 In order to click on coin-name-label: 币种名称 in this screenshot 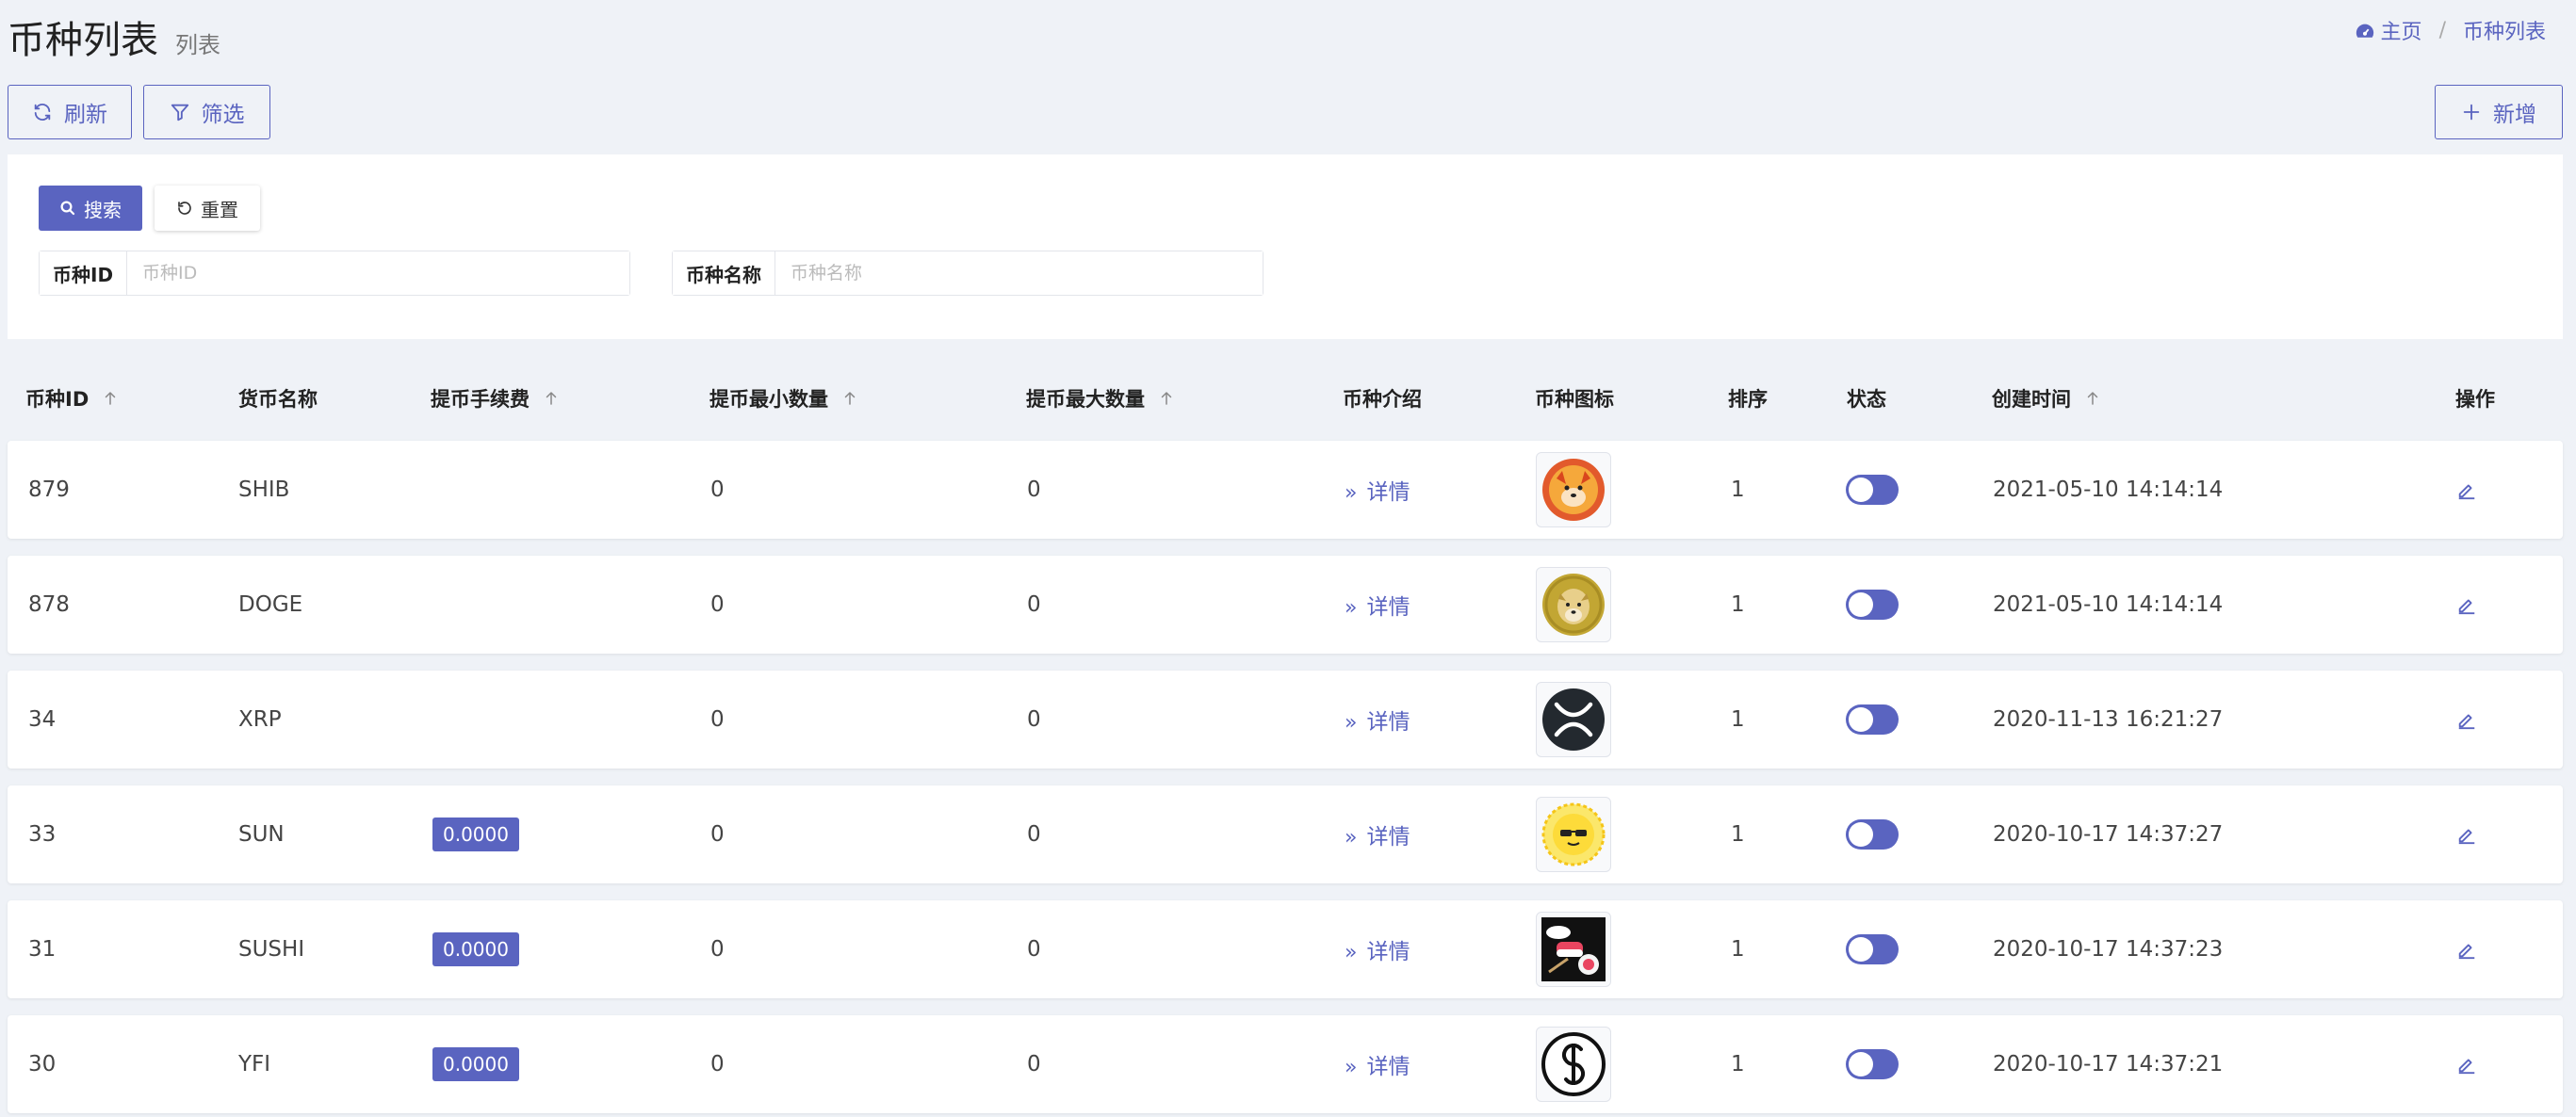, I will do `click(724, 273)`.